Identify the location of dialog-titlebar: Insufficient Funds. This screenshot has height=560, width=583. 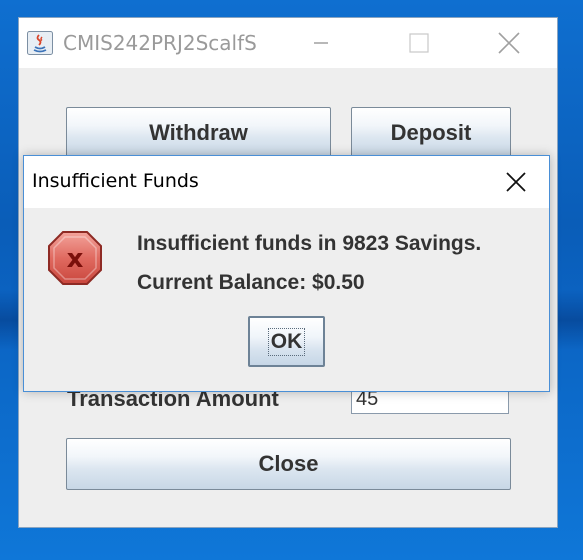
(286, 182).